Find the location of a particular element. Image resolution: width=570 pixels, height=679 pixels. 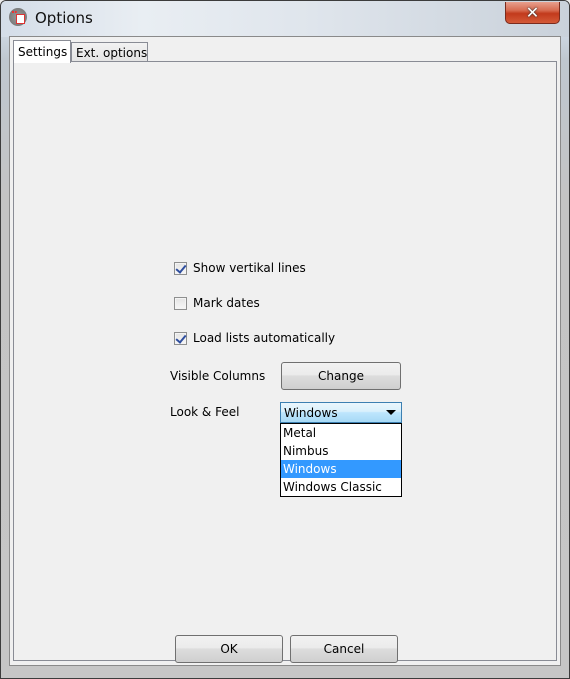

mark-dates-checkbox is located at coordinates (180, 303).